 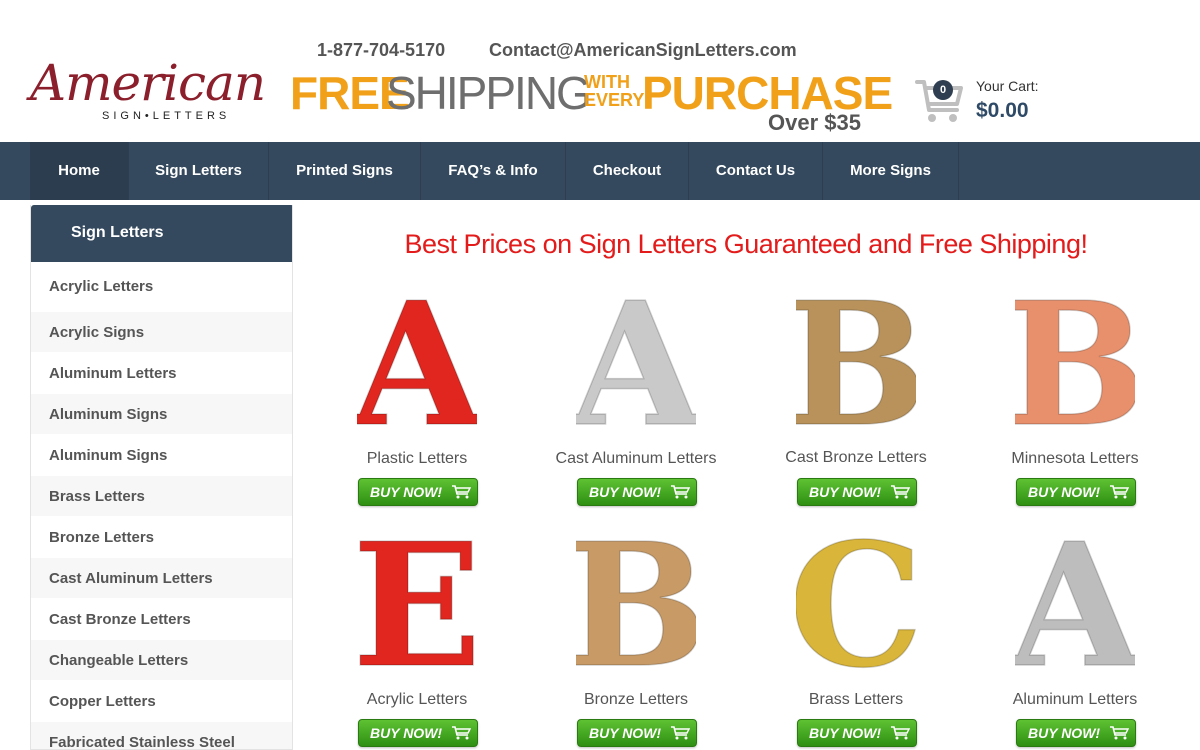 I want to click on sidebar-item: Cast Bronze Letters, so click(x=161, y=619).